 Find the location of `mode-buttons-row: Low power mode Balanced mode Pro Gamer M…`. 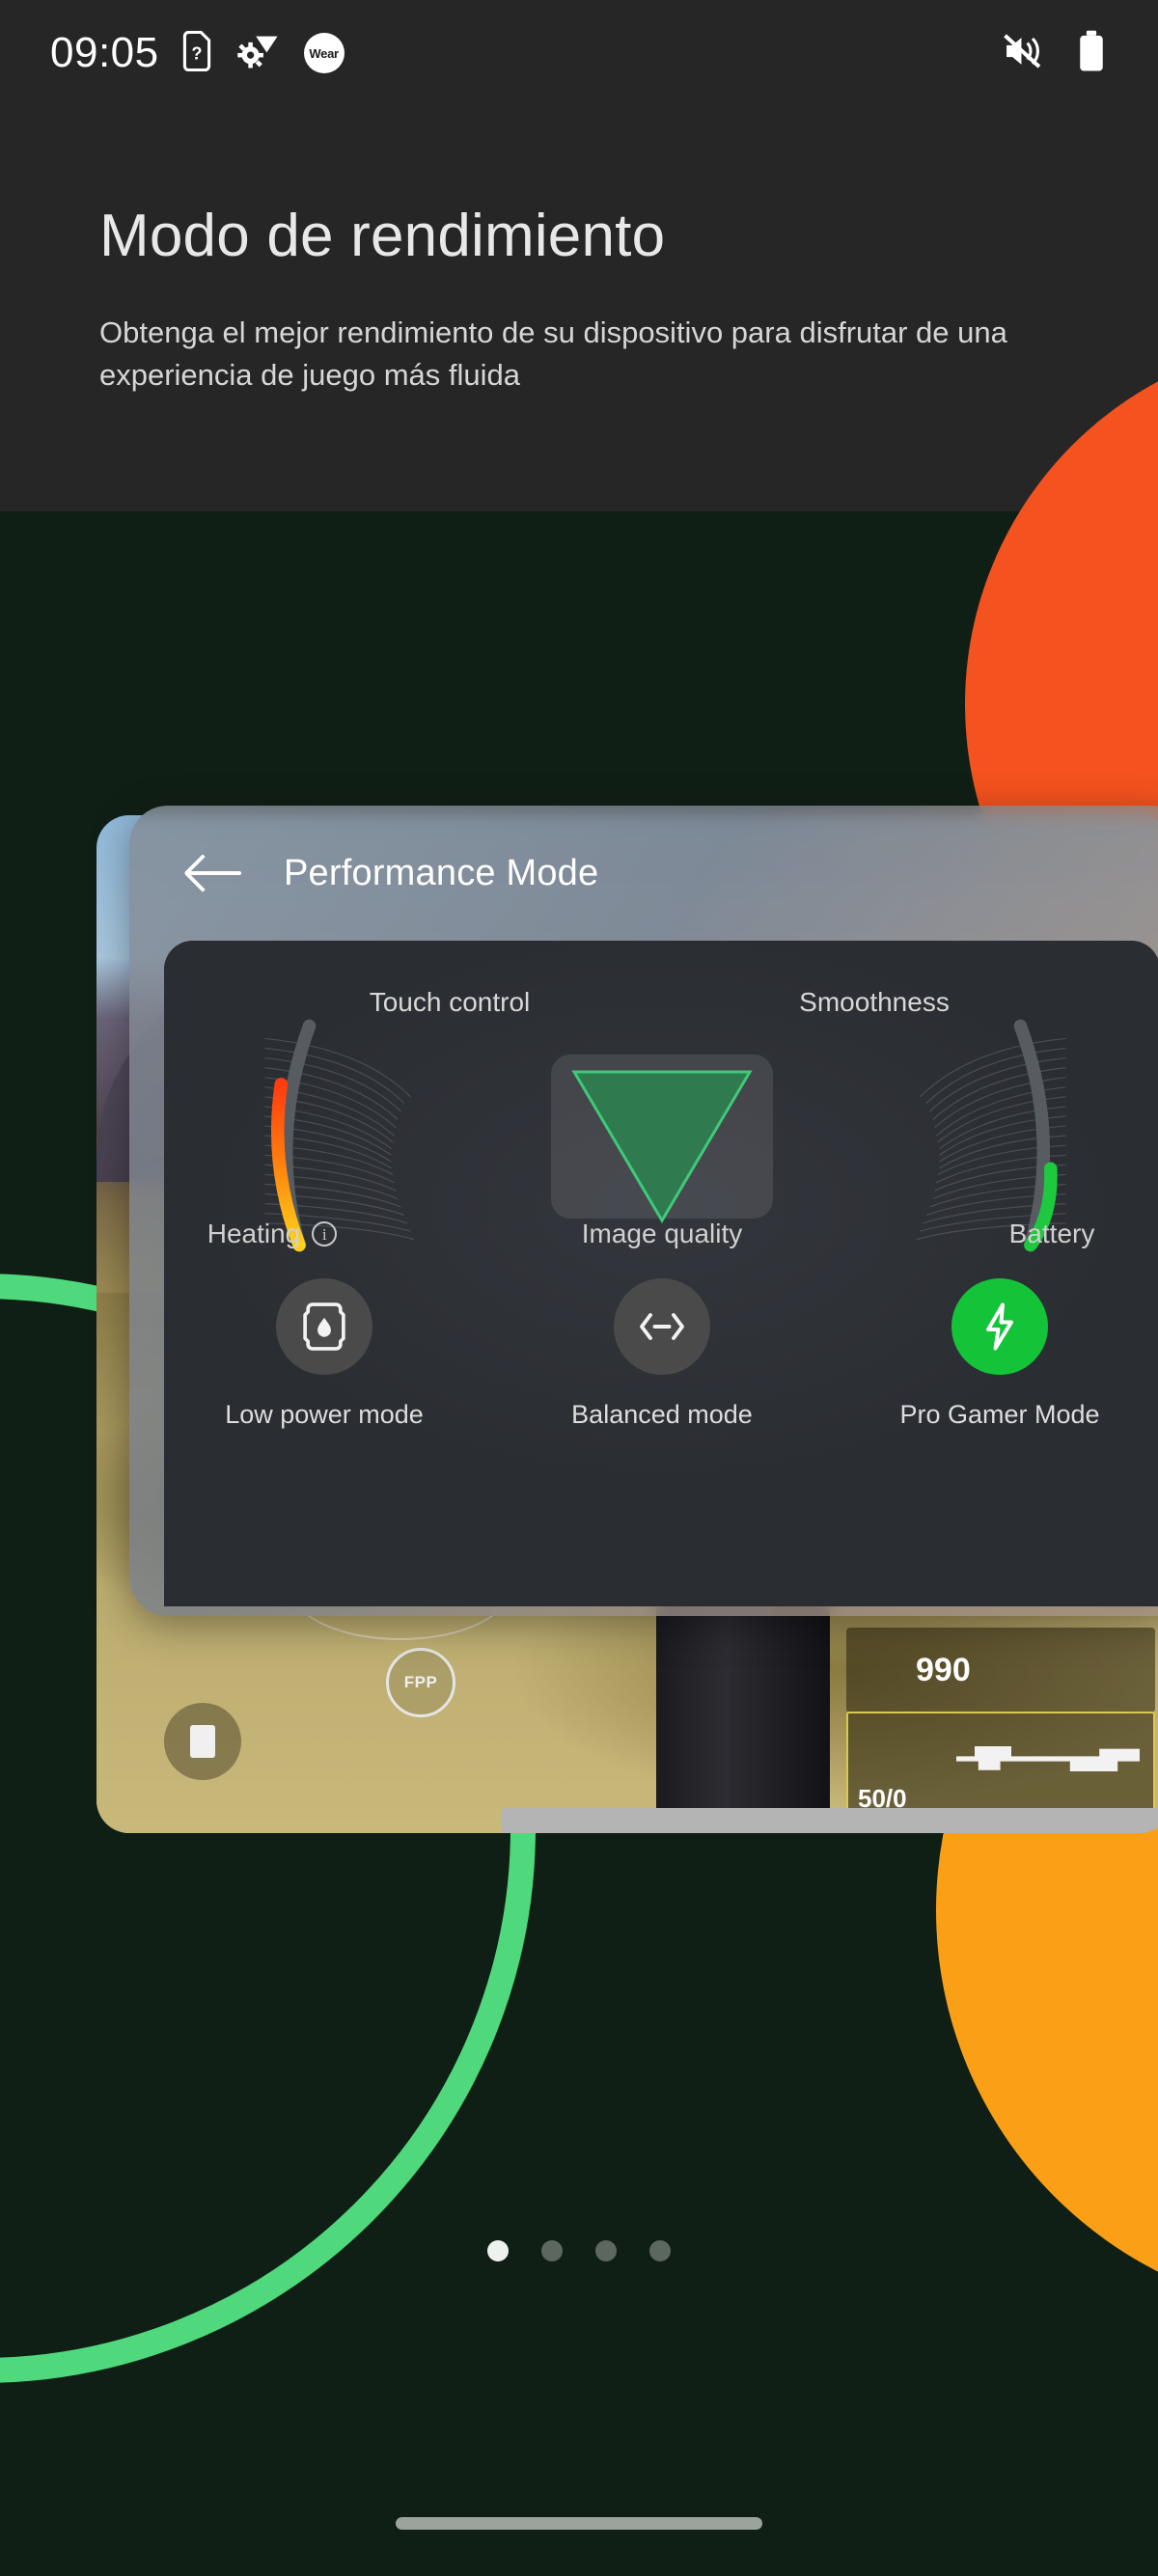

mode-buttons-row: Low power mode Balanced mode Pro Gamer M… is located at coordinates (661, 1354).